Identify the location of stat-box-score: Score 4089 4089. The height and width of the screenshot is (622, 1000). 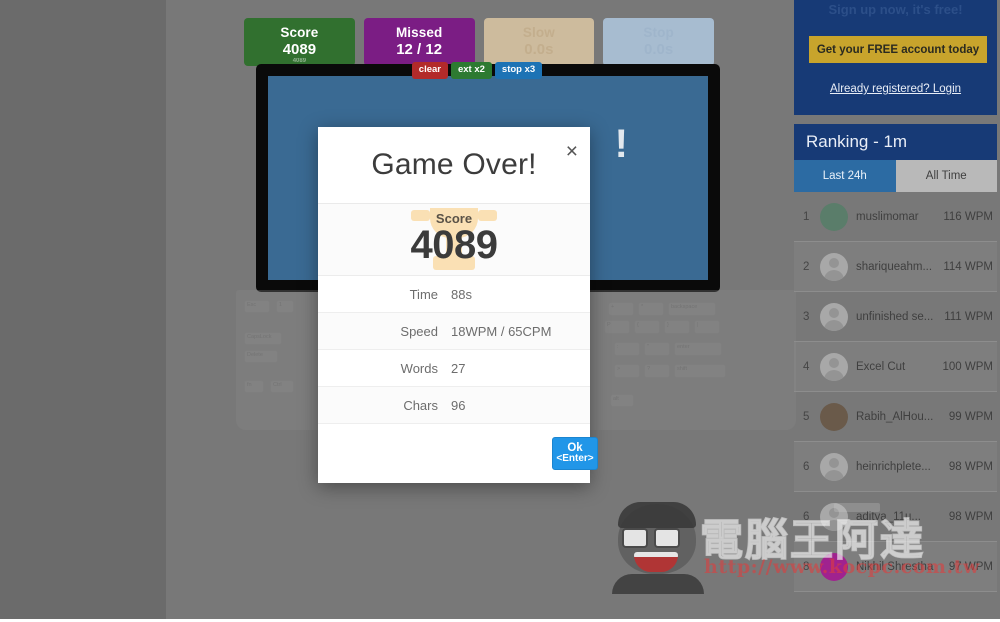
(299, 42).